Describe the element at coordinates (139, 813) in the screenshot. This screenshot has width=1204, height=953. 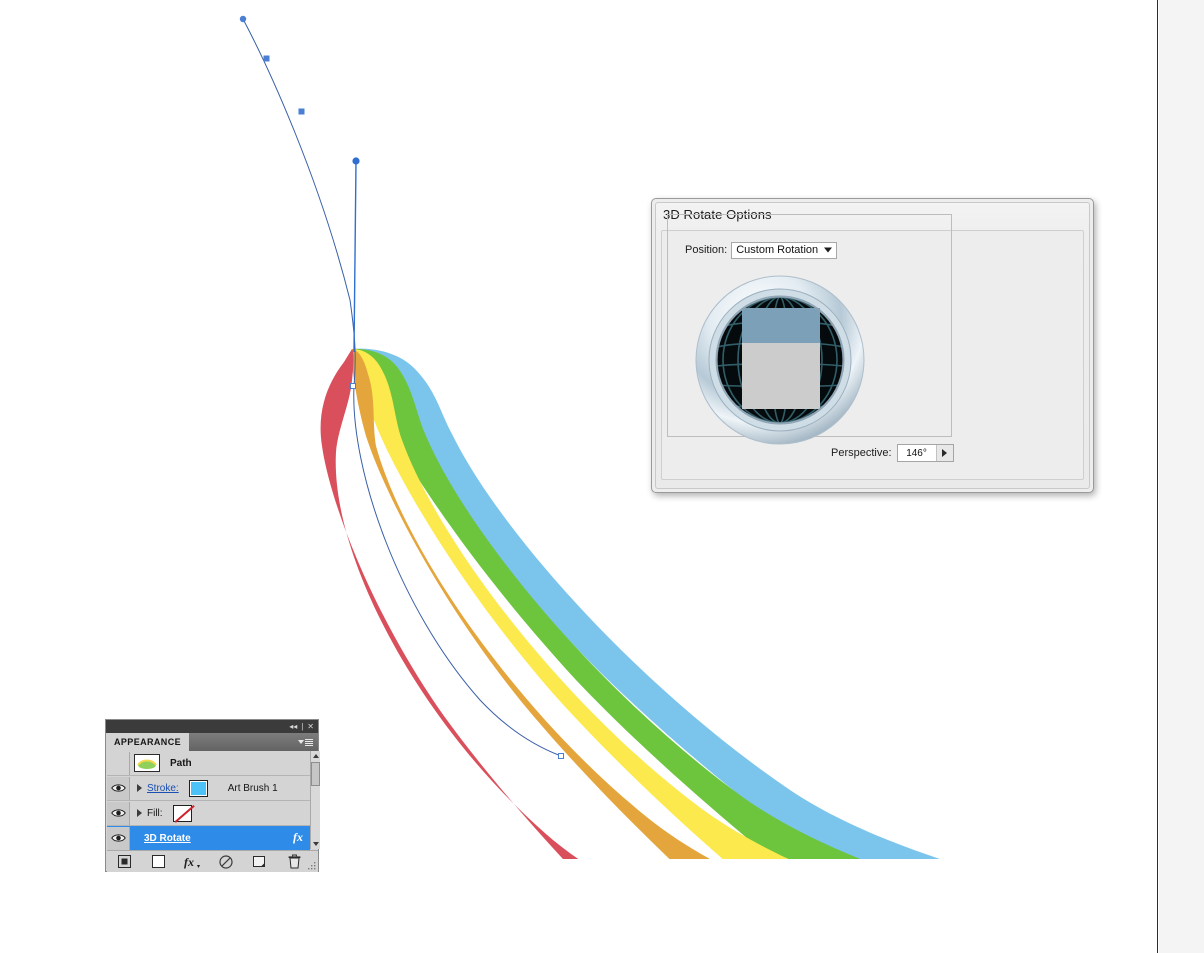
I see `disclosure-triangle-fill` at that location.